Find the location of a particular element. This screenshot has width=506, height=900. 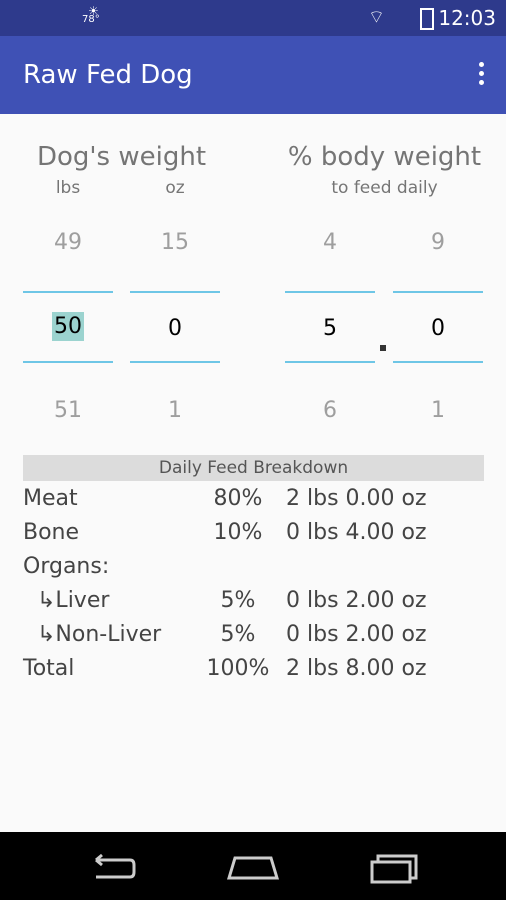

lbs-value: 50 is located at coordinates (68, 326).